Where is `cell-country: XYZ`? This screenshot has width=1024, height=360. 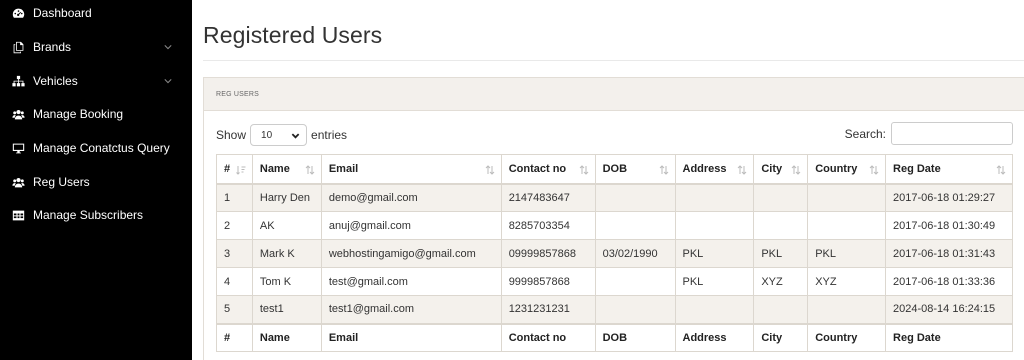 cell-country: XYZ is located at coordinates (847, 281).